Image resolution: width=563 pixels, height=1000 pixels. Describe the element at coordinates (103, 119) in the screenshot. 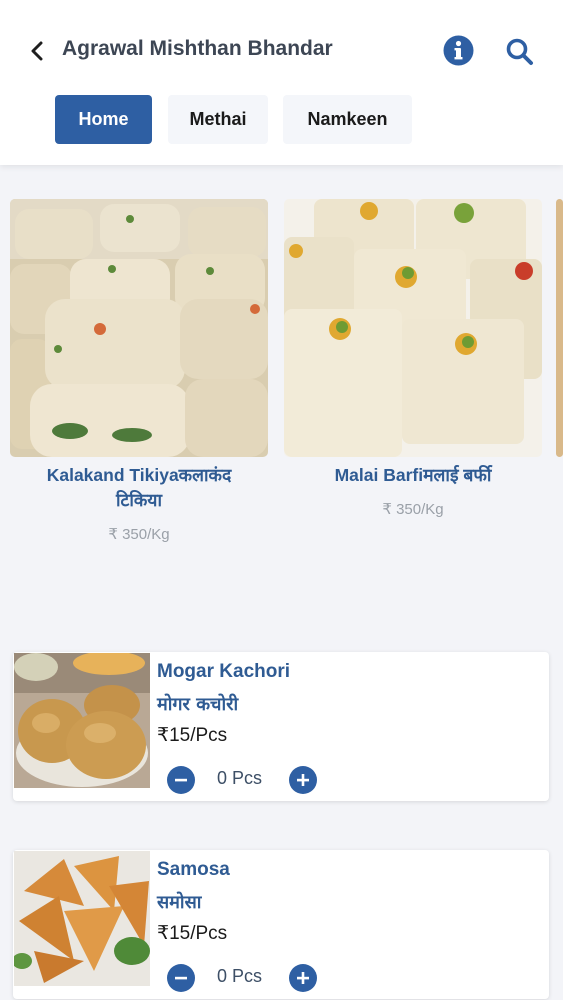

I see `tab-home: Home` at that location.